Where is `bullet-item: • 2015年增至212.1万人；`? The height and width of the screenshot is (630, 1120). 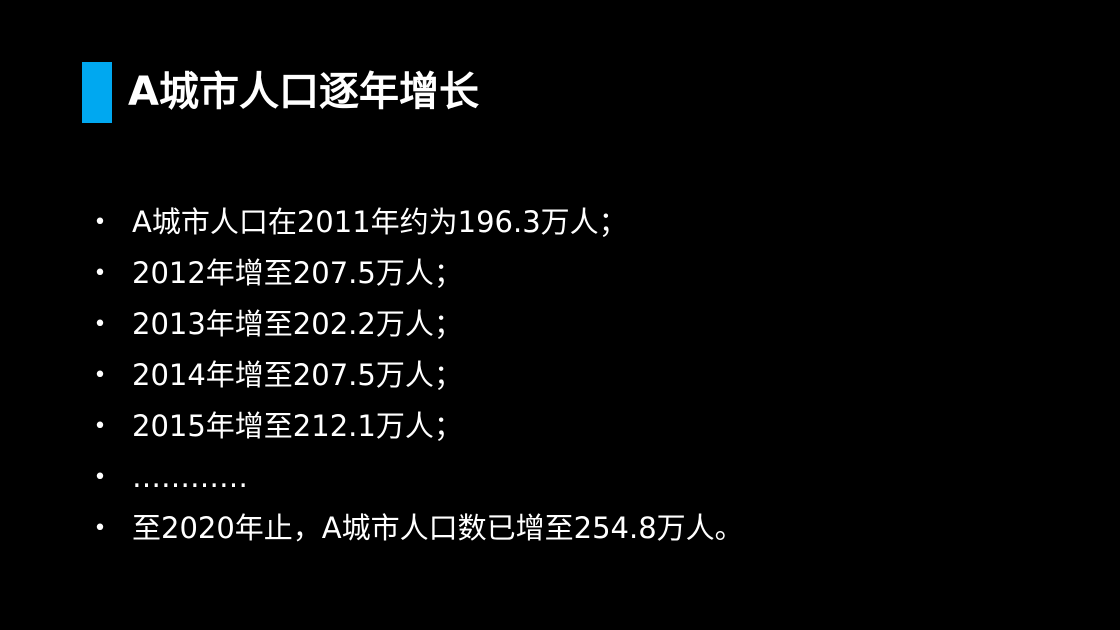
bullet-item: • 2015年增至212.1万人； is located at coordinates (578, 426).